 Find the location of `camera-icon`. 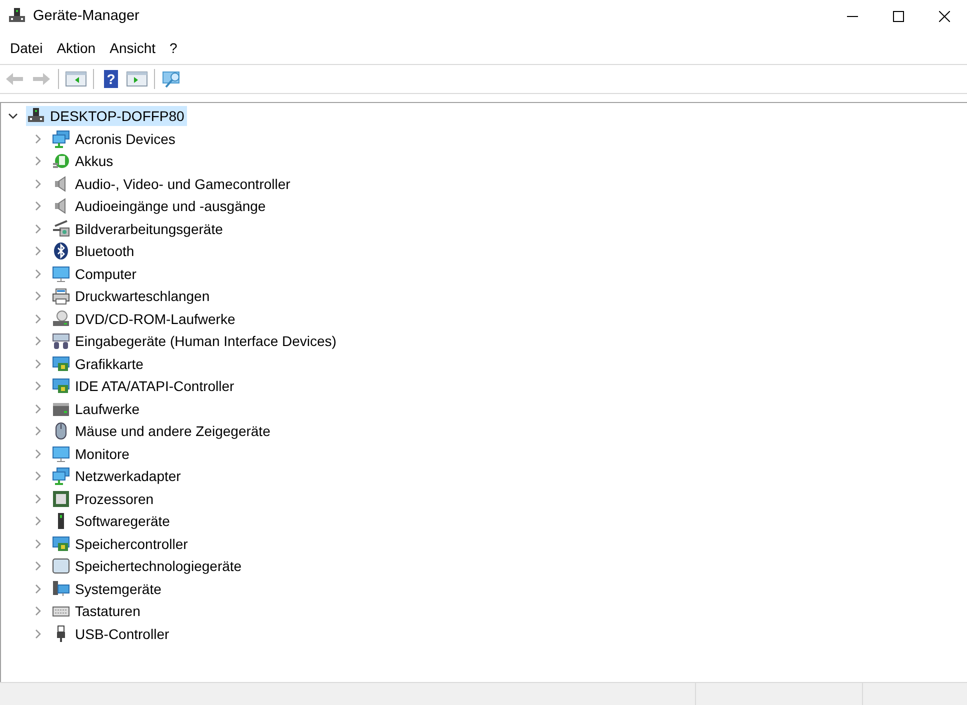

camera-icon is located at coordinates (61, 229).